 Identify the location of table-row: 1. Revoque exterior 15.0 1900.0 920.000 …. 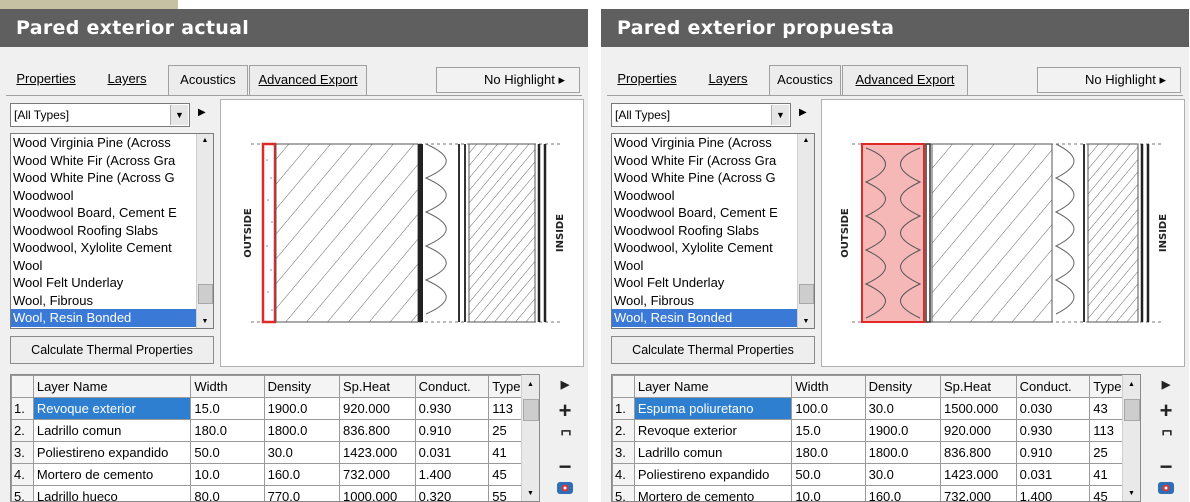
(275, 408).